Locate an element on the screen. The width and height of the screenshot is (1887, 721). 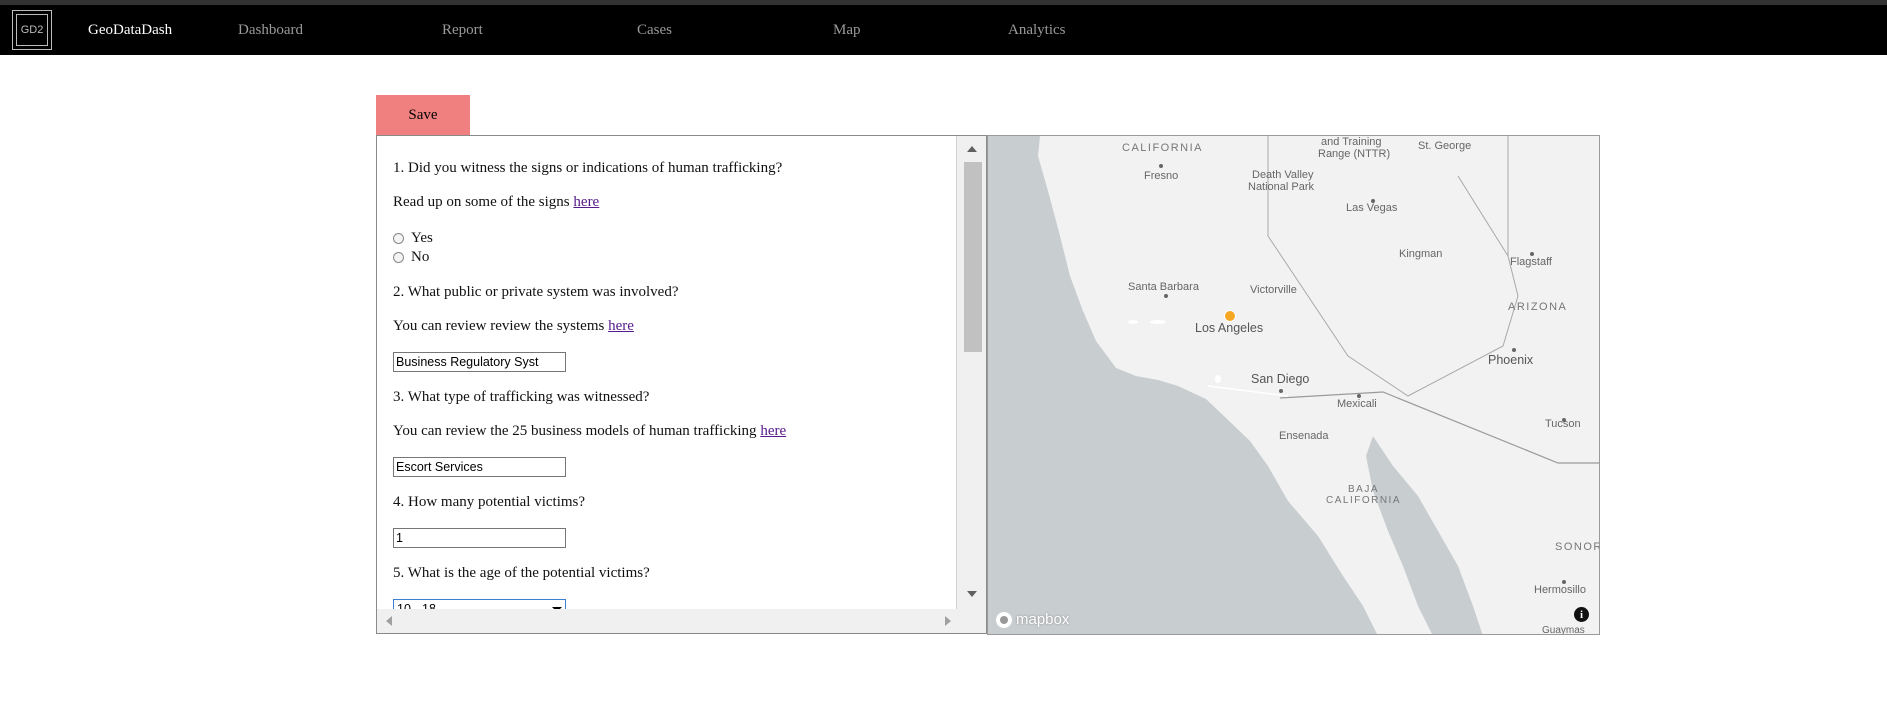
signs-link: here is located at coordinates (586, 202).